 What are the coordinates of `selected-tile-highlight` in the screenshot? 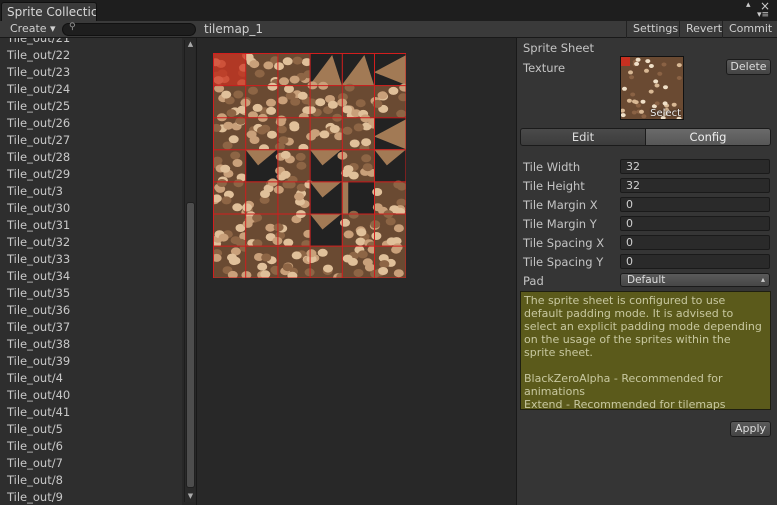 It's located at (229, 69).